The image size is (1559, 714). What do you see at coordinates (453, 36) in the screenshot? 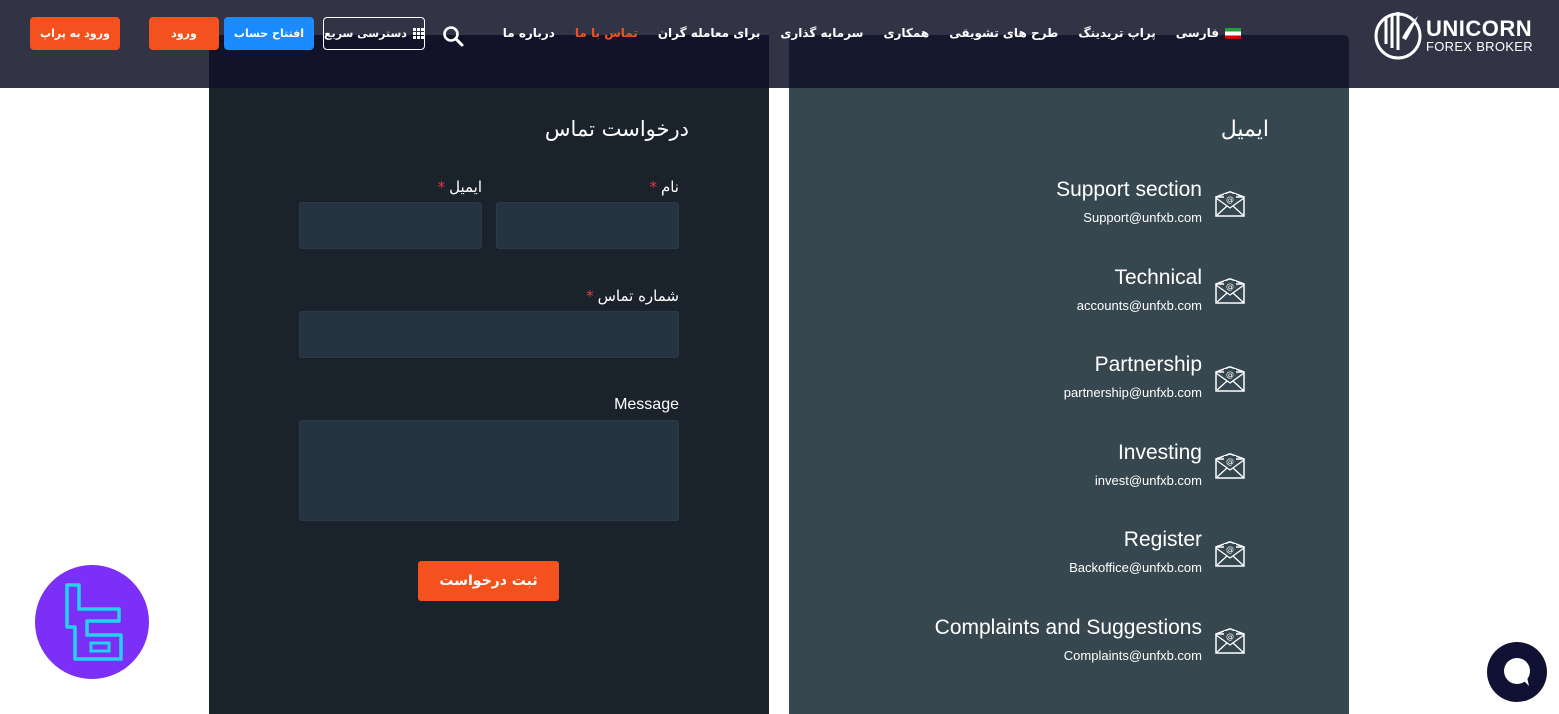
I see `search-icon` at bounding box center [453, 36].